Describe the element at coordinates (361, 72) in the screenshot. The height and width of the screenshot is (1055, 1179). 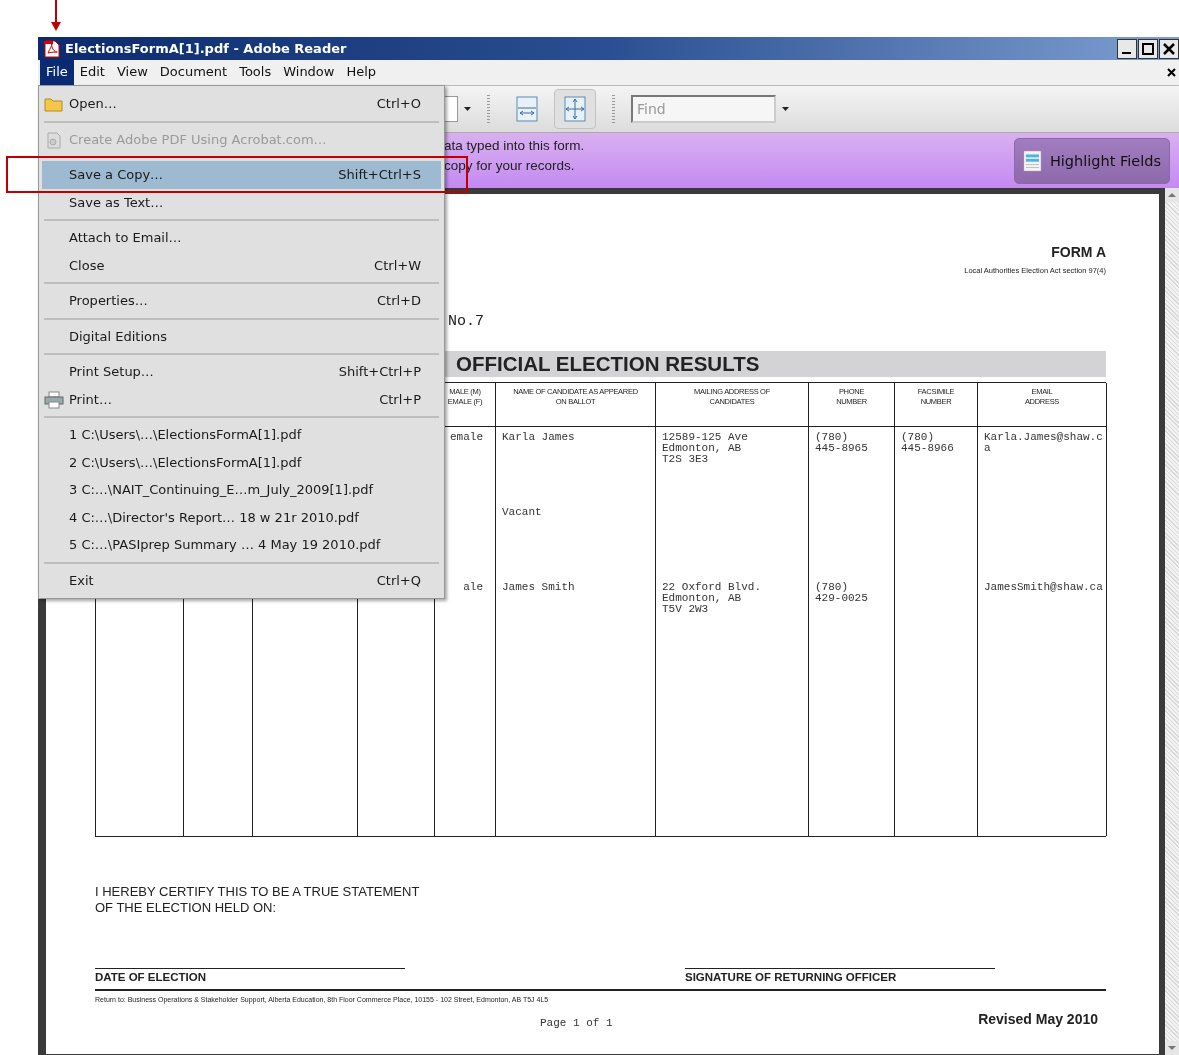
I see `menu-bar-item: Help` at that location.